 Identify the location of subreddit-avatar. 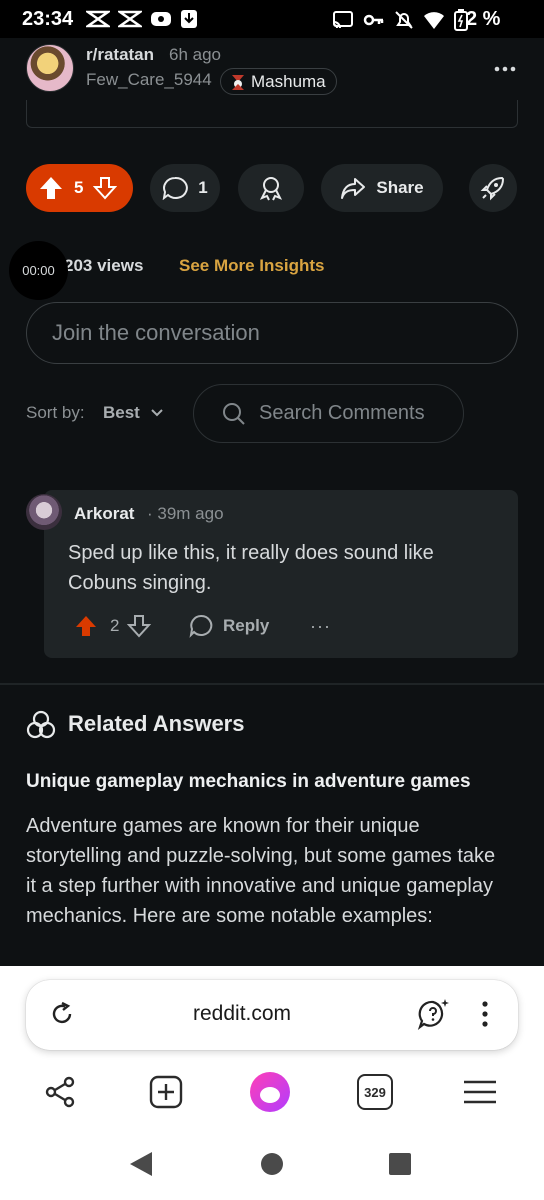
(50, 68).